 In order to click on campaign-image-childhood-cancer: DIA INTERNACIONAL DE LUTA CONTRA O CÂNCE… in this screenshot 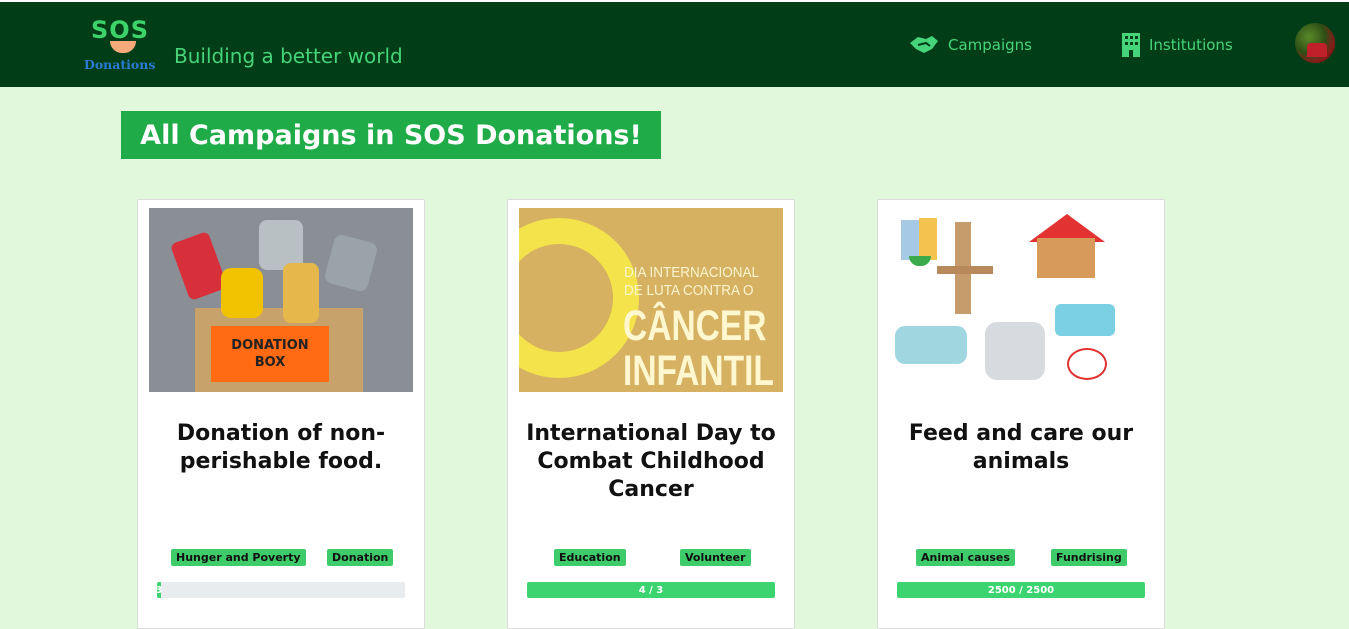, I will do `click(651, 300)`.